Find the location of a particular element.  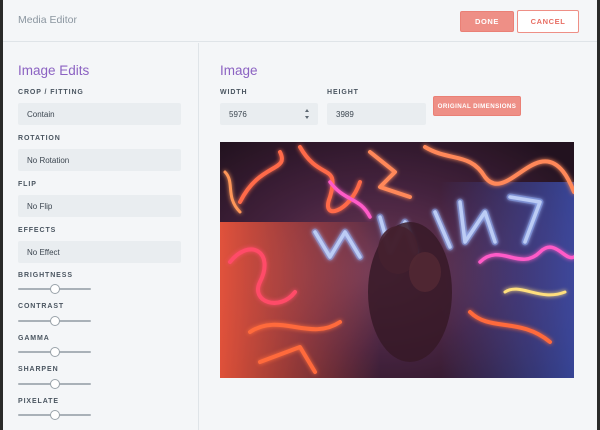

flip-select: No Flip is located at coordinates (99, 206).